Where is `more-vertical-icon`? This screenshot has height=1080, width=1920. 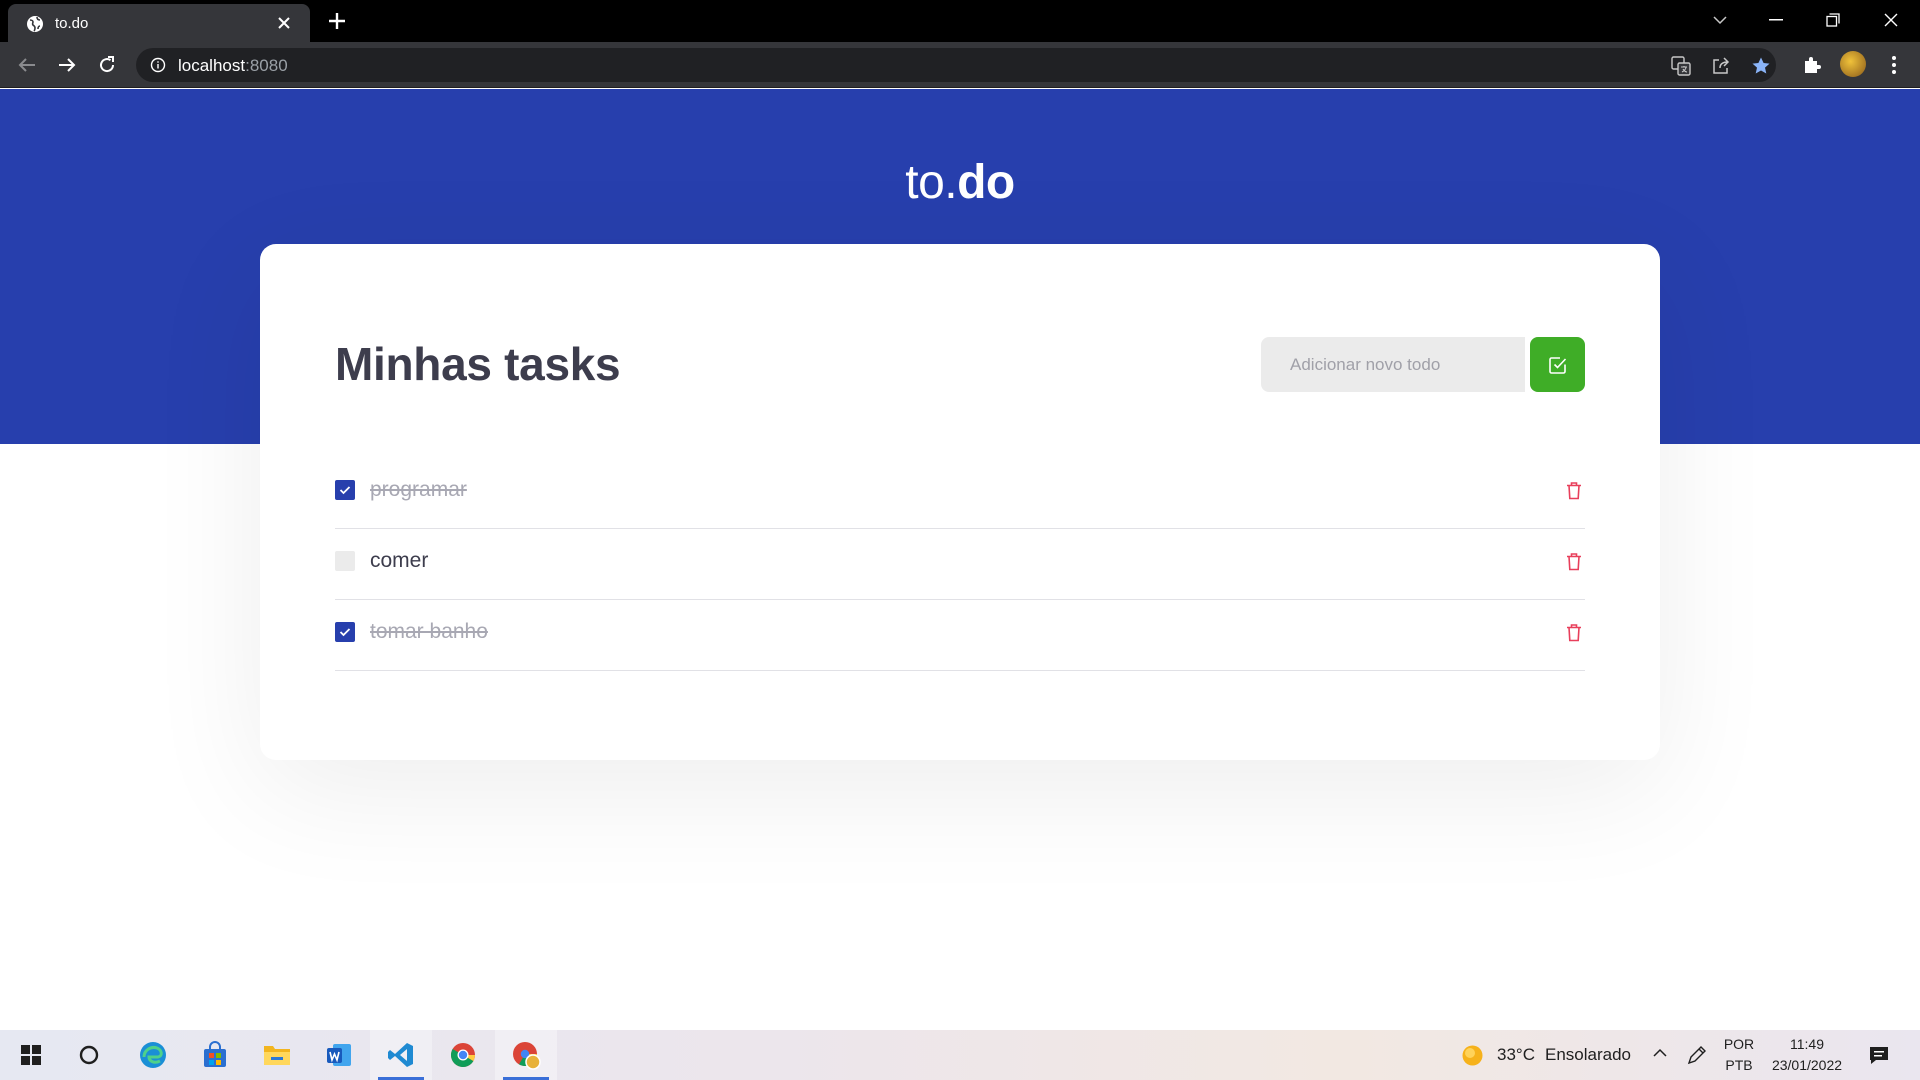 more-vertical-icon is located at coordinates (1894, 65).